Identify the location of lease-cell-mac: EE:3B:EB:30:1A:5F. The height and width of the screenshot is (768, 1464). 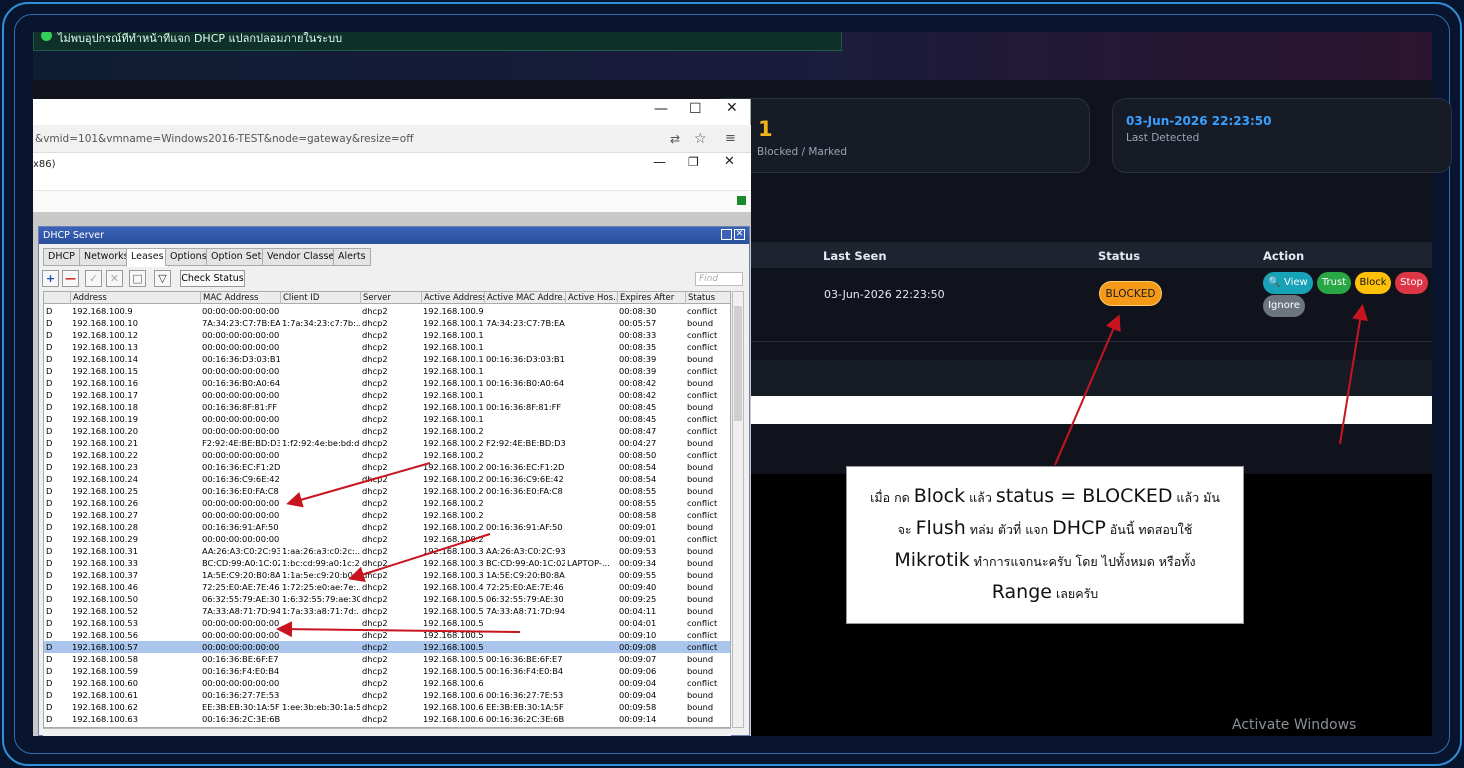
(241, 707).